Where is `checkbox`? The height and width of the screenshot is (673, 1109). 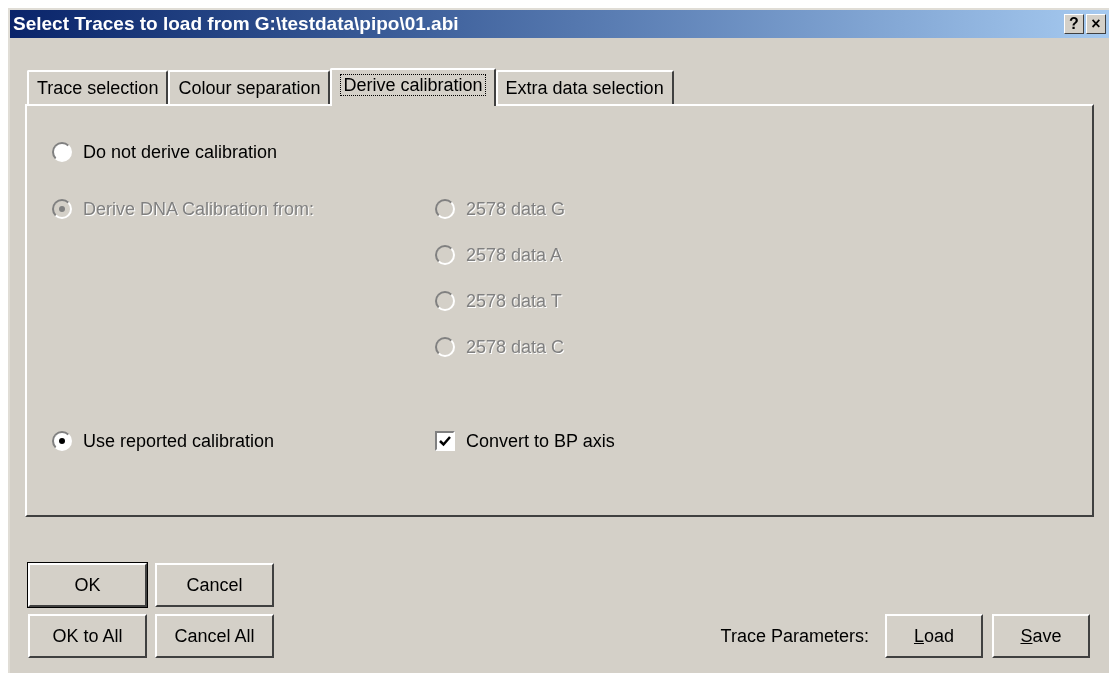
checkbox is located at coordinates (445, 441).